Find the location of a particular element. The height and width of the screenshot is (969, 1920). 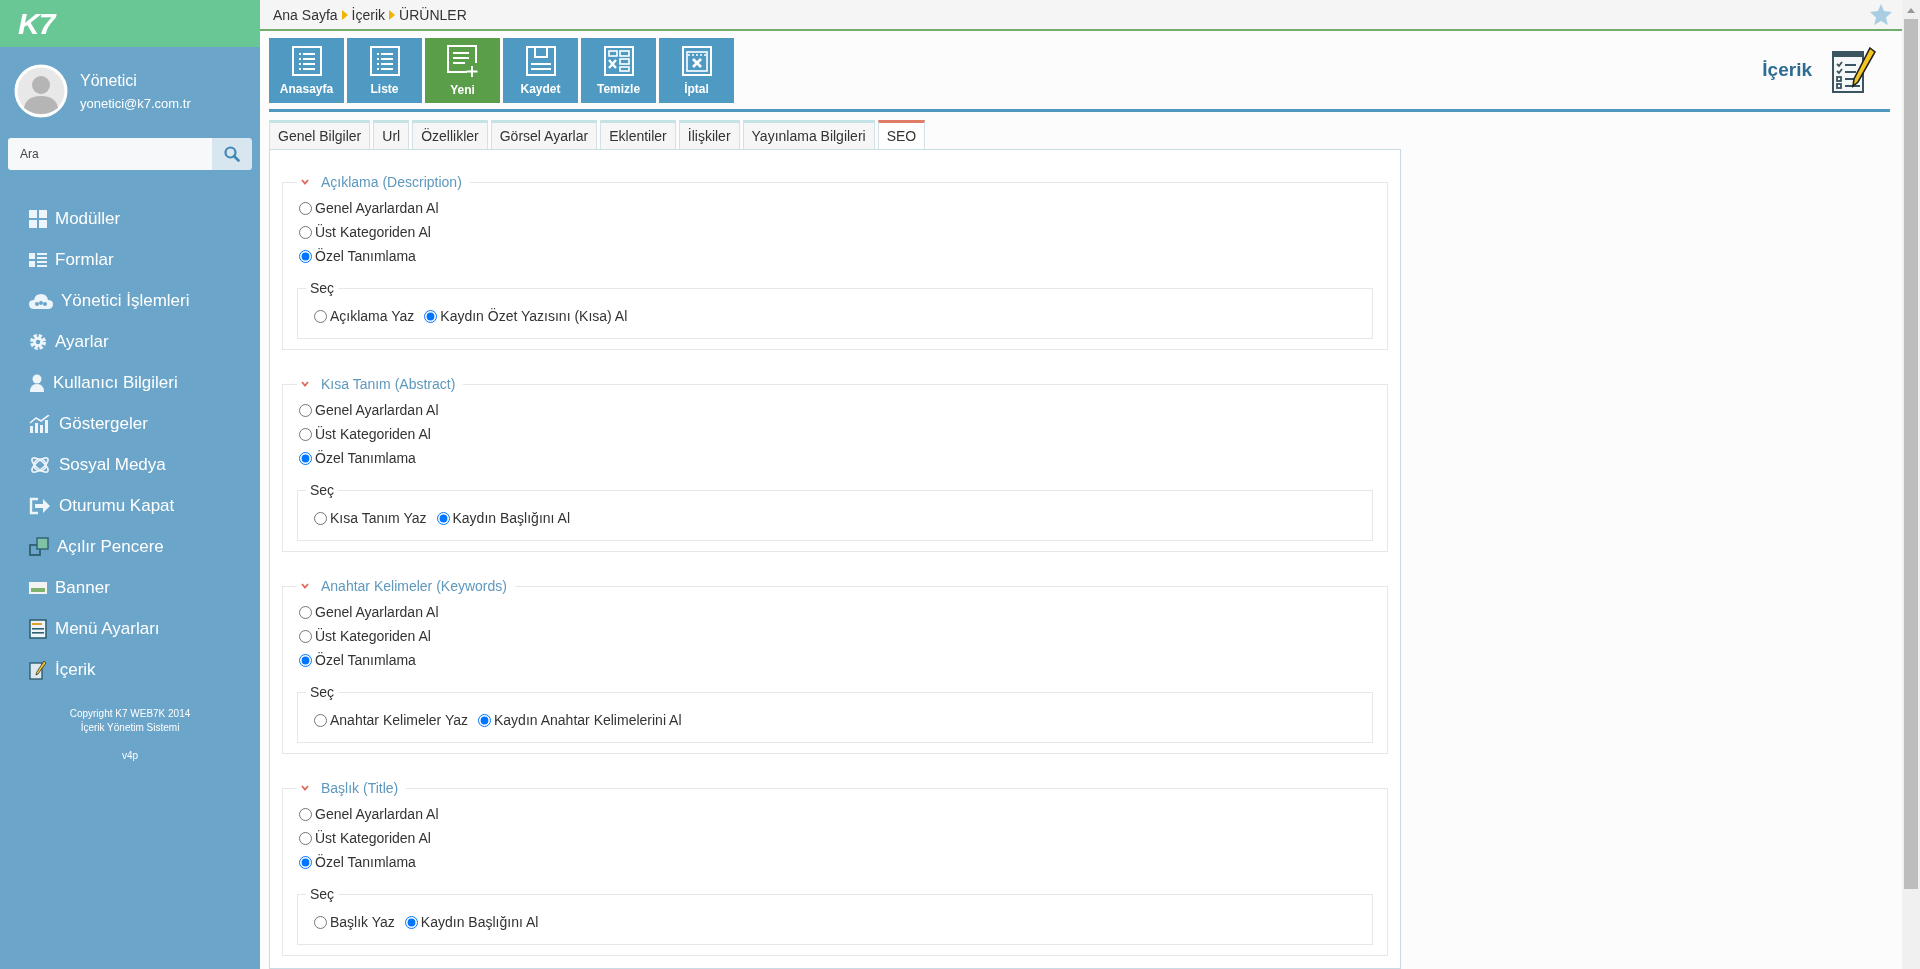

tab: Eklentiler is located at coordinates (638, 134).